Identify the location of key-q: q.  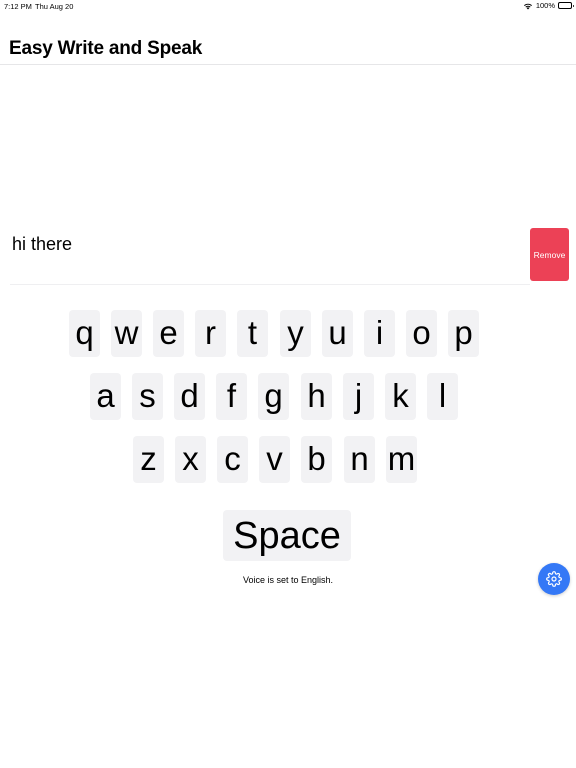
(84, 333).